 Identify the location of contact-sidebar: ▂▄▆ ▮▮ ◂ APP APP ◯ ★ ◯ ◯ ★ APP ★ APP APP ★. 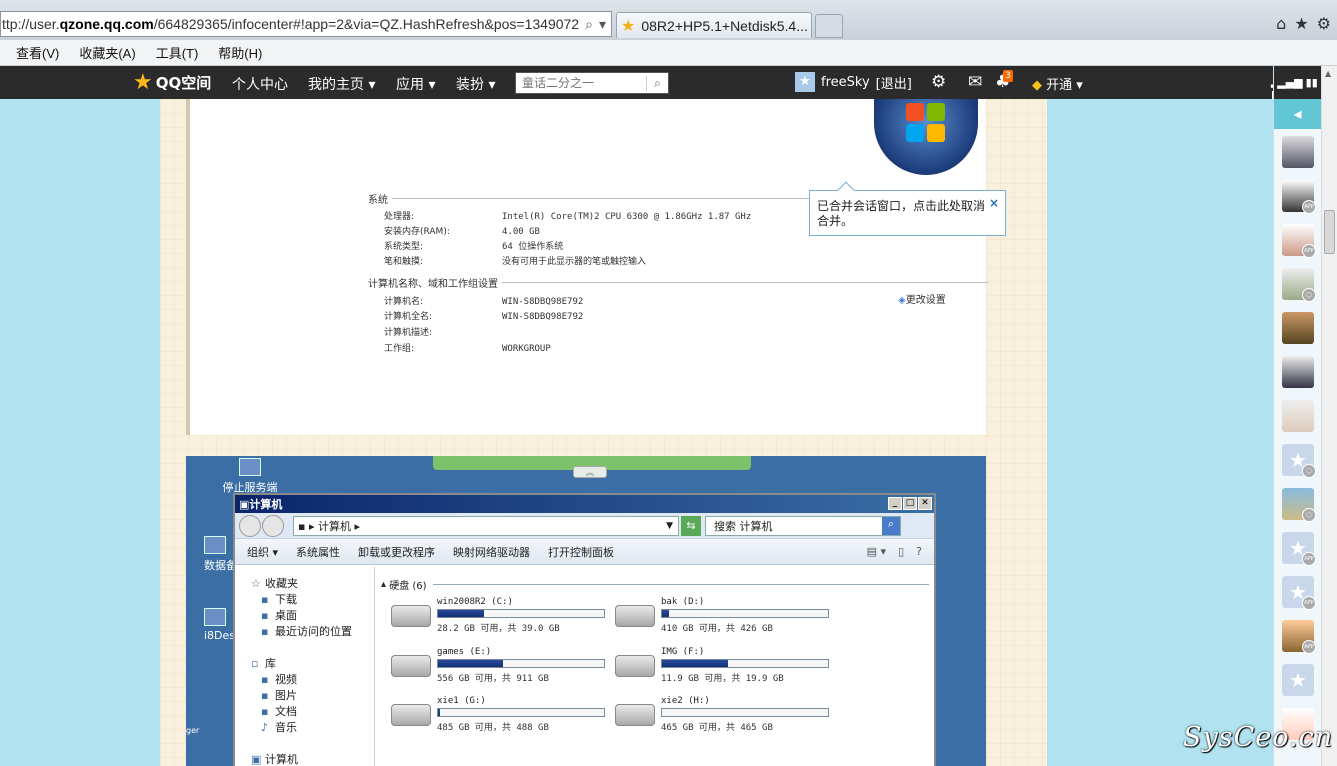
(1297, 416).